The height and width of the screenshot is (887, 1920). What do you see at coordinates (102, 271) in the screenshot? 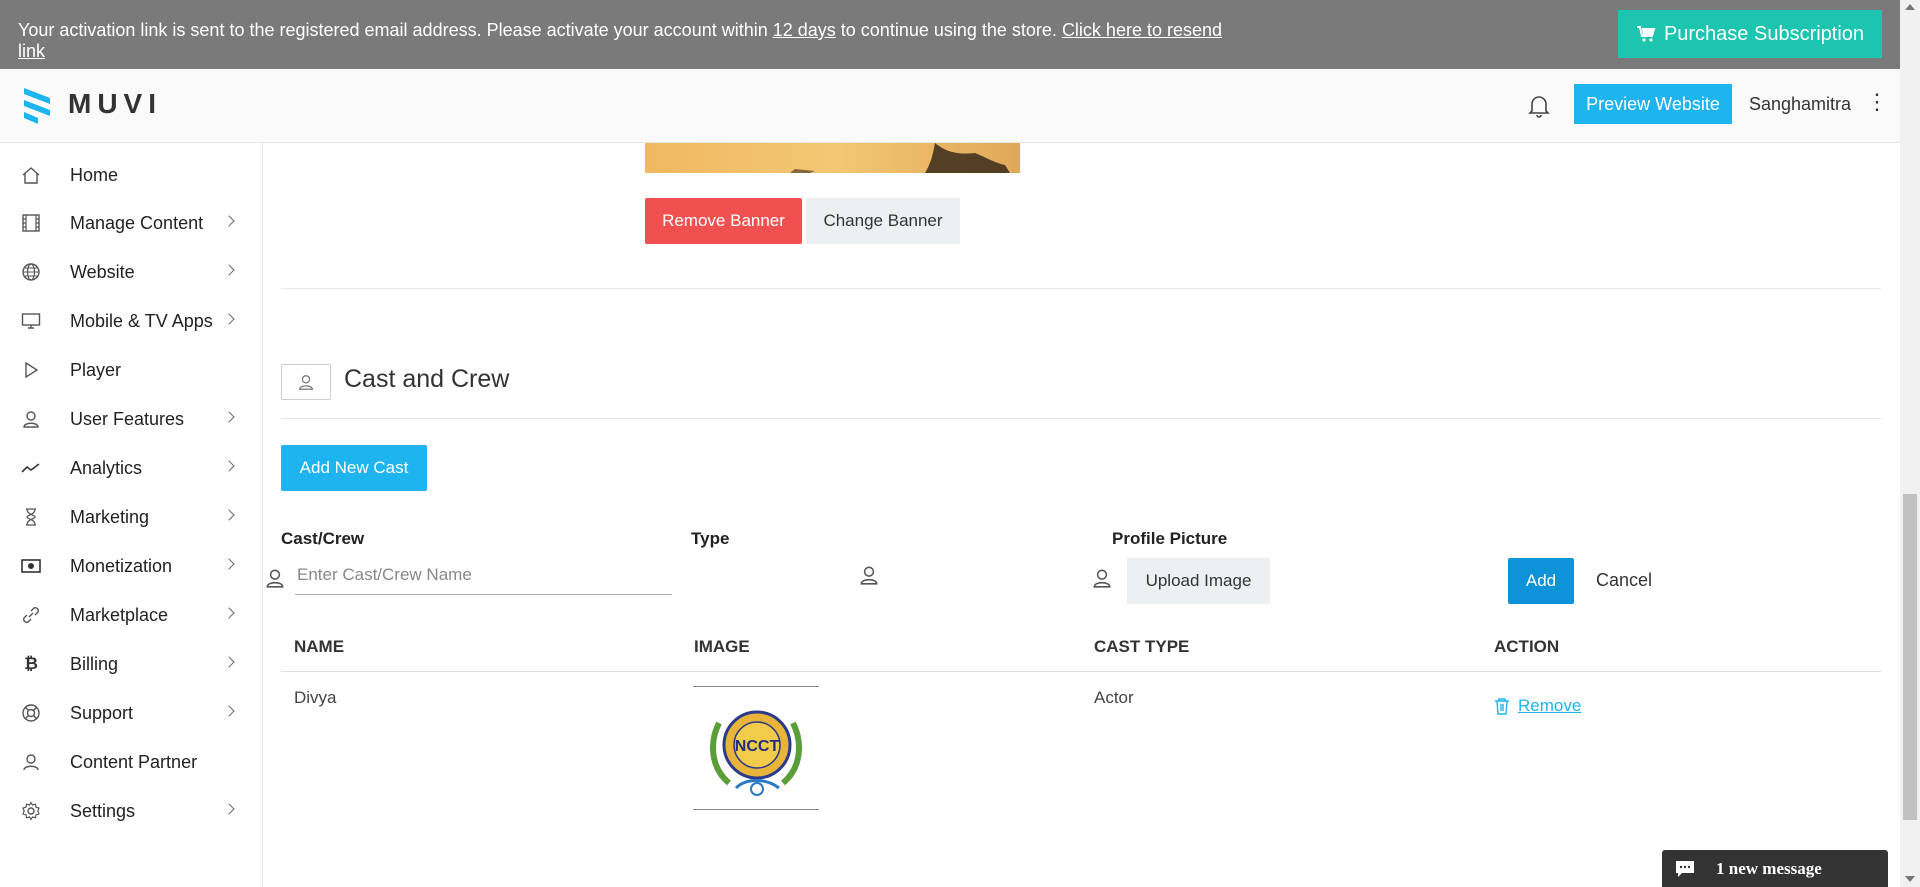
I see `sidebar-item-label: Website` at bounding box center [102, 271].